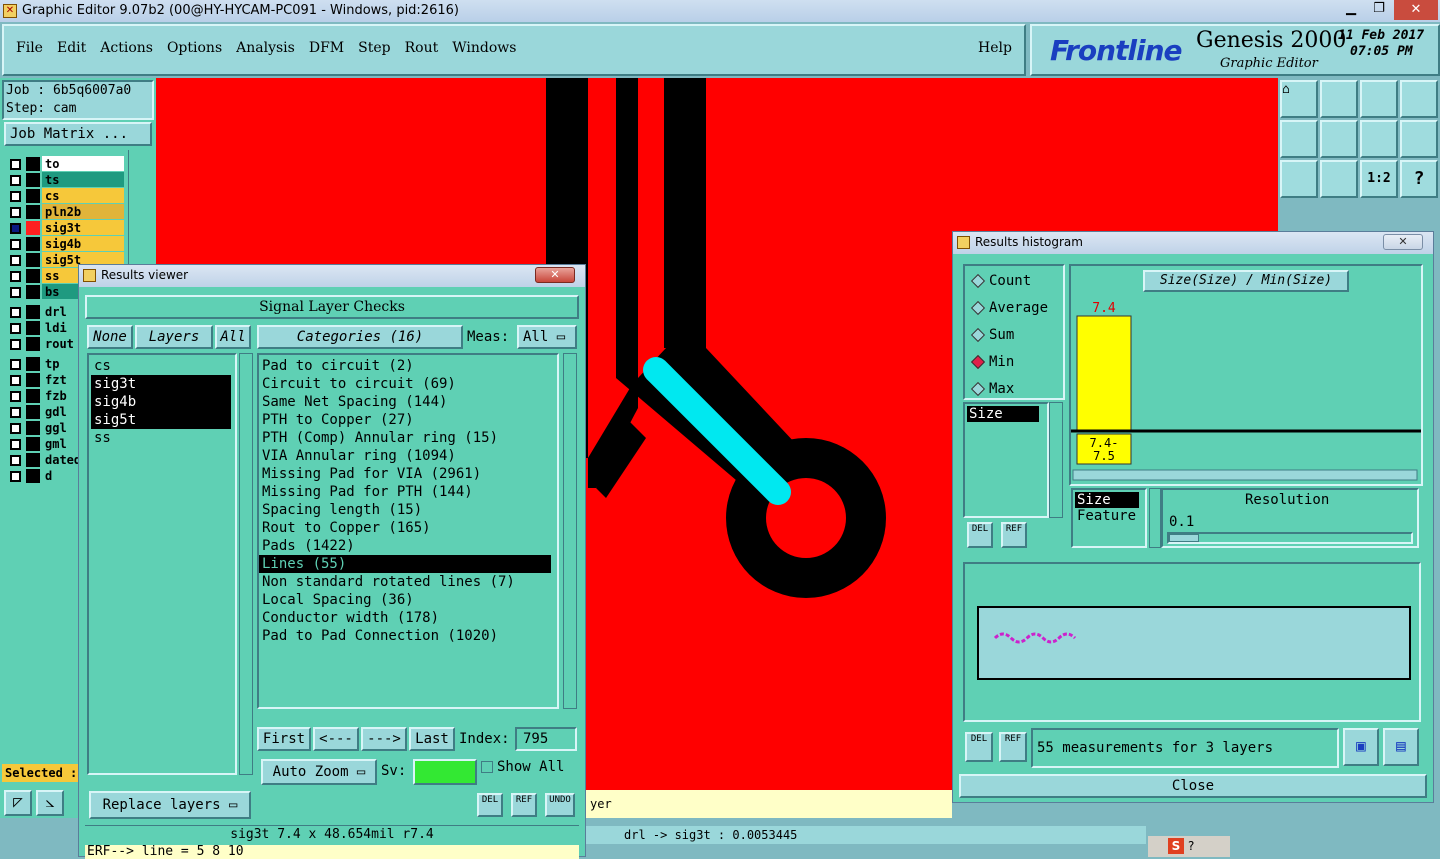 The width and height of the screenshot is (1440, 859). I want to click on hist-del-button-top: DEL, so click(980, 535).